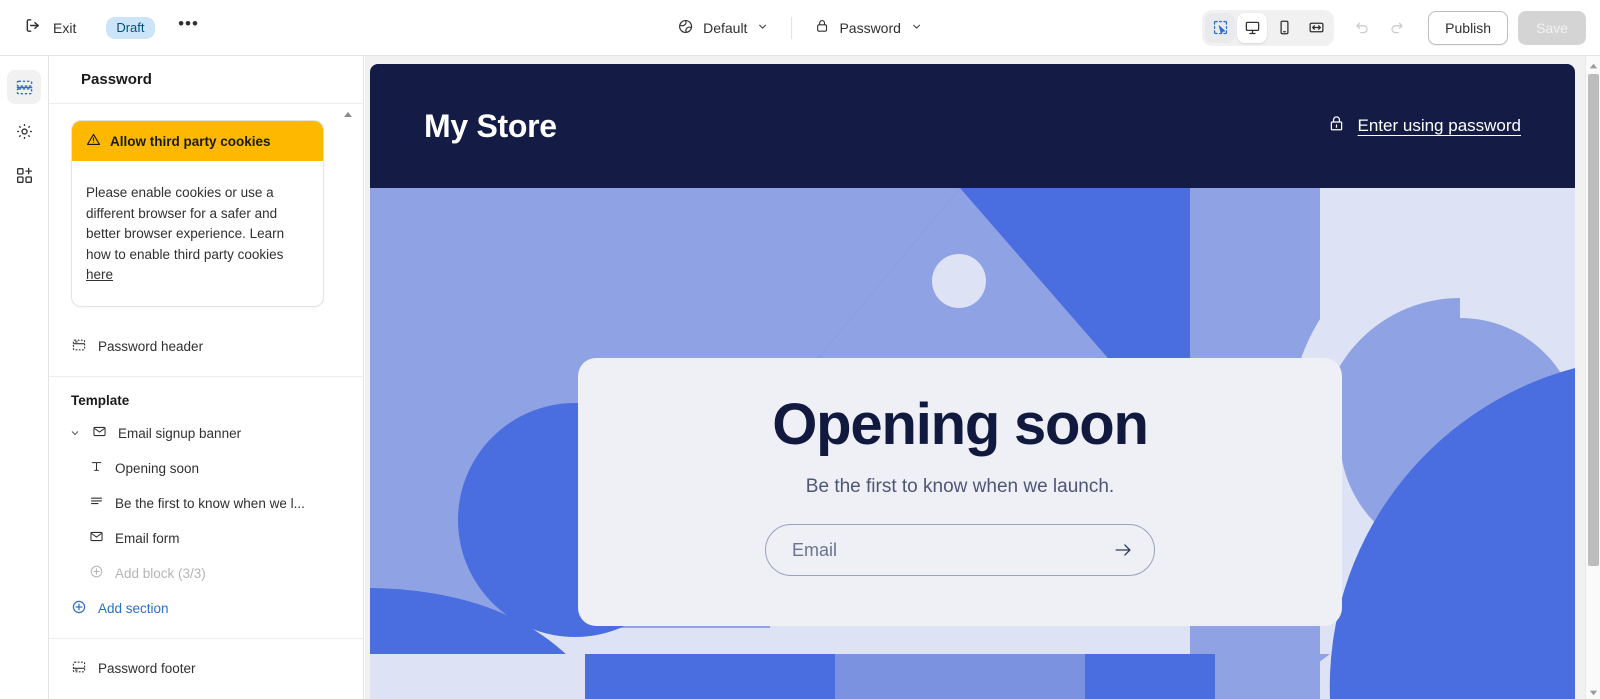  I want to click on enter-using-password-link: Enter using password, so click(1424, 126).